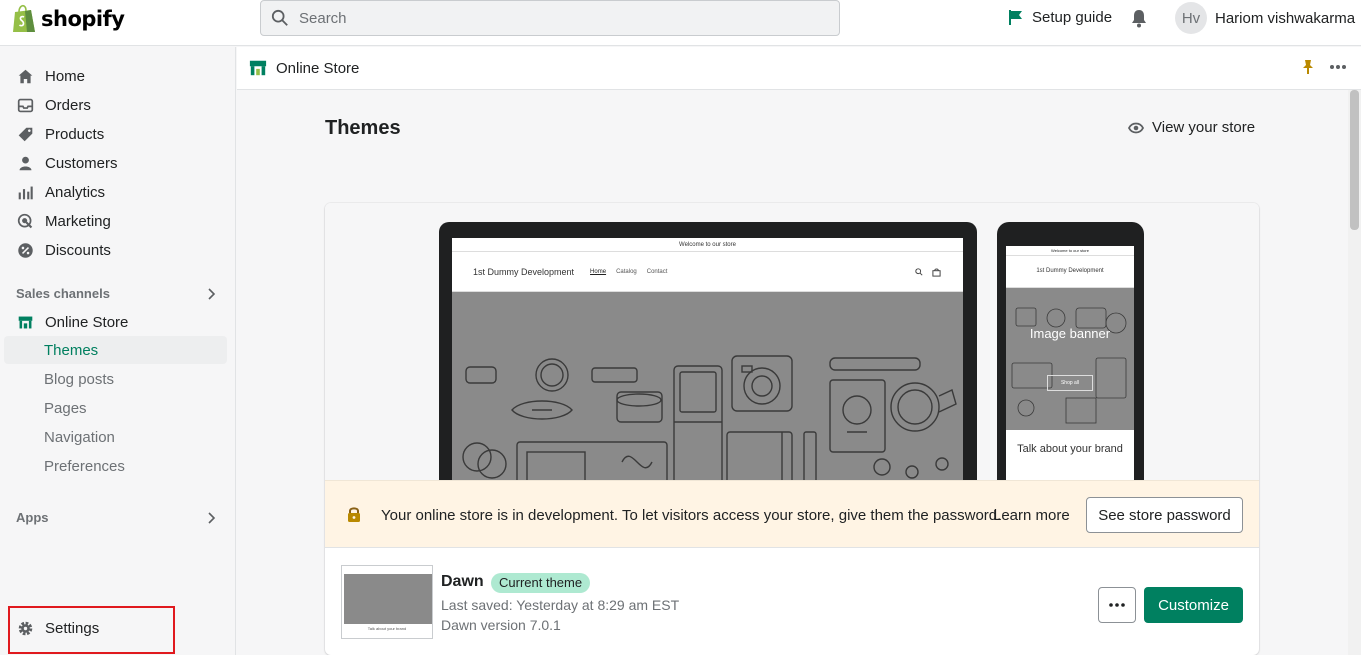 The width and height of the screenshot is (1361, 655). Describe the element at coordinates (115, 250) in the screenshot. I see `sidebar-item-discounts: Discounts` at that location.